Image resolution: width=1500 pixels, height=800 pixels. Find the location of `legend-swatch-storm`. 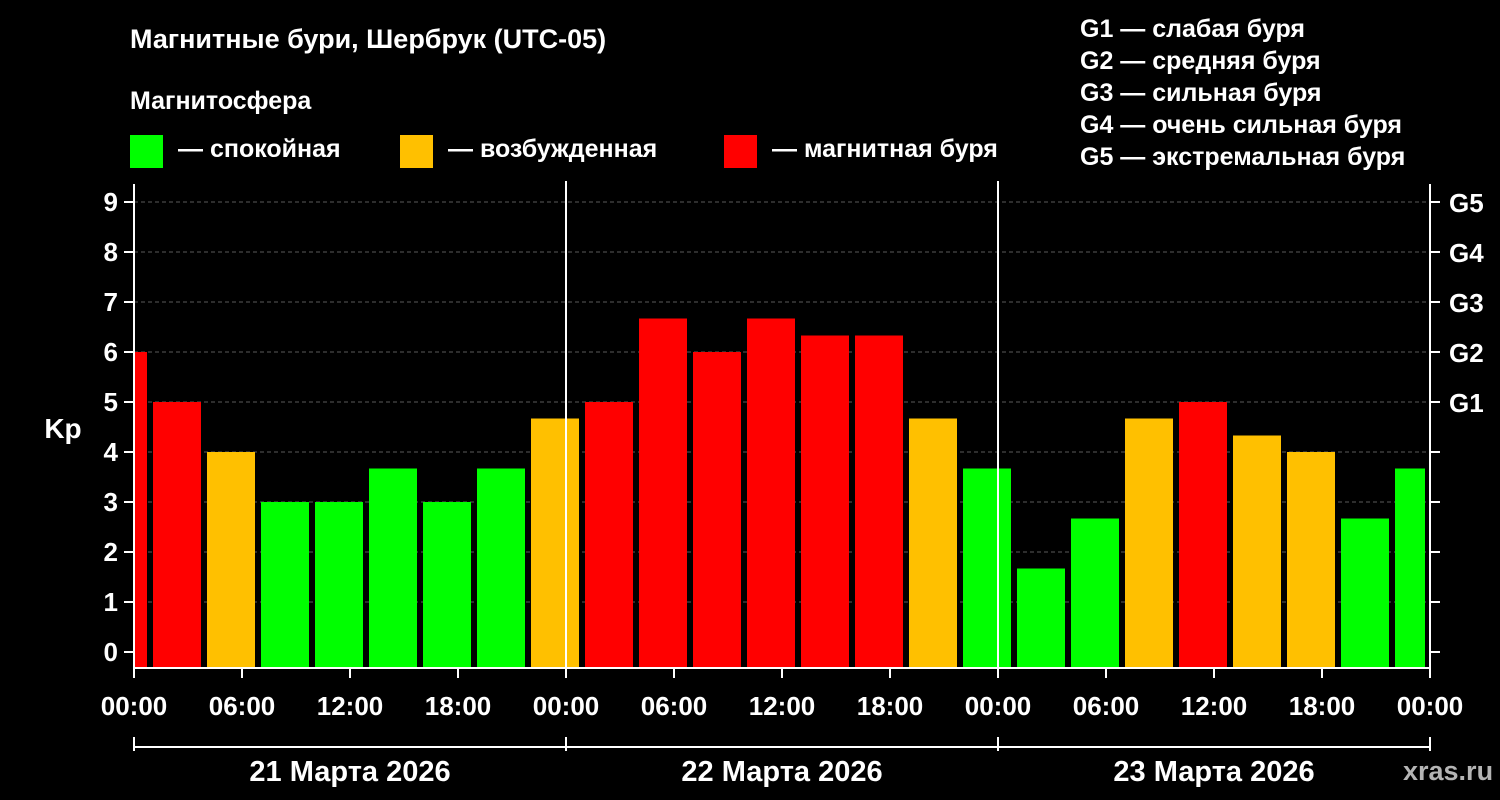

legend-swatch-storm is located at coordinates (740, 151).